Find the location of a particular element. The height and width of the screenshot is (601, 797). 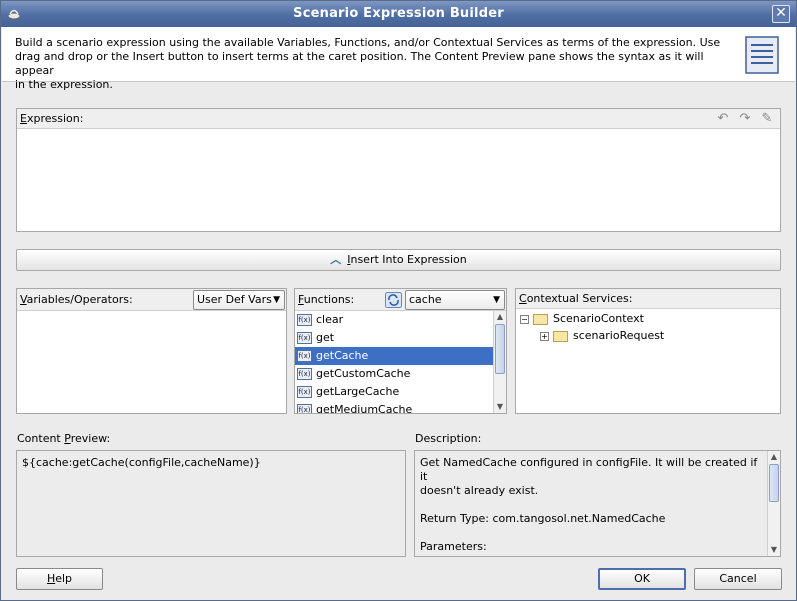

variables-label-mnemonic: V is located at coordinates (23, 299).